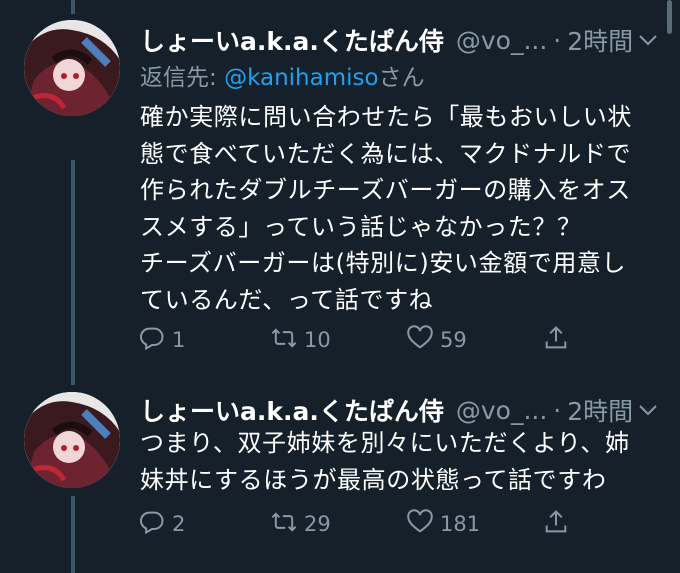 This screenshot has width=680, height=573. What do you see at coordinates (301, 78) in the screenshot?
I see `mention-link: @kanihamiso` at bounding box center [301, 78].